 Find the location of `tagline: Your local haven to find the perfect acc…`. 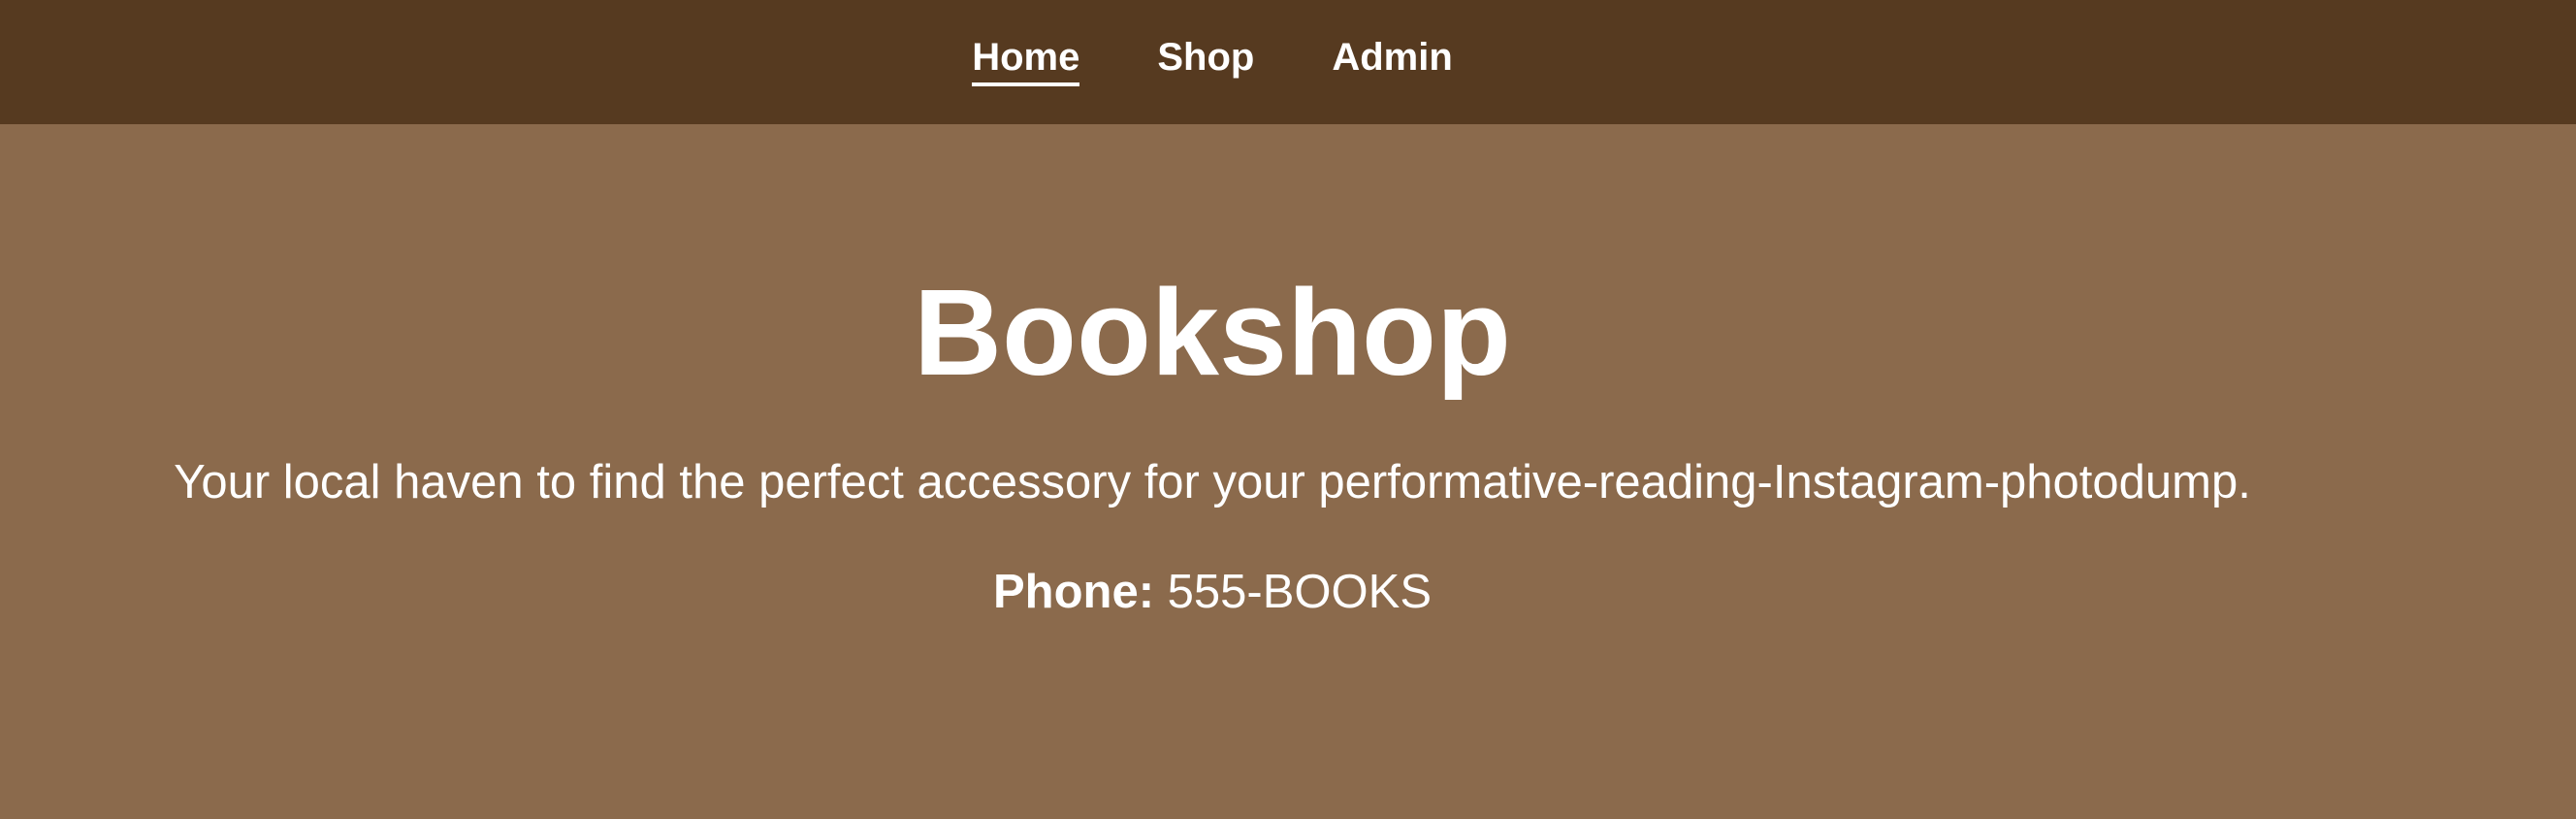

tagline: Your local haven to find the perfect acc… is located at coordinates (1212, 482).